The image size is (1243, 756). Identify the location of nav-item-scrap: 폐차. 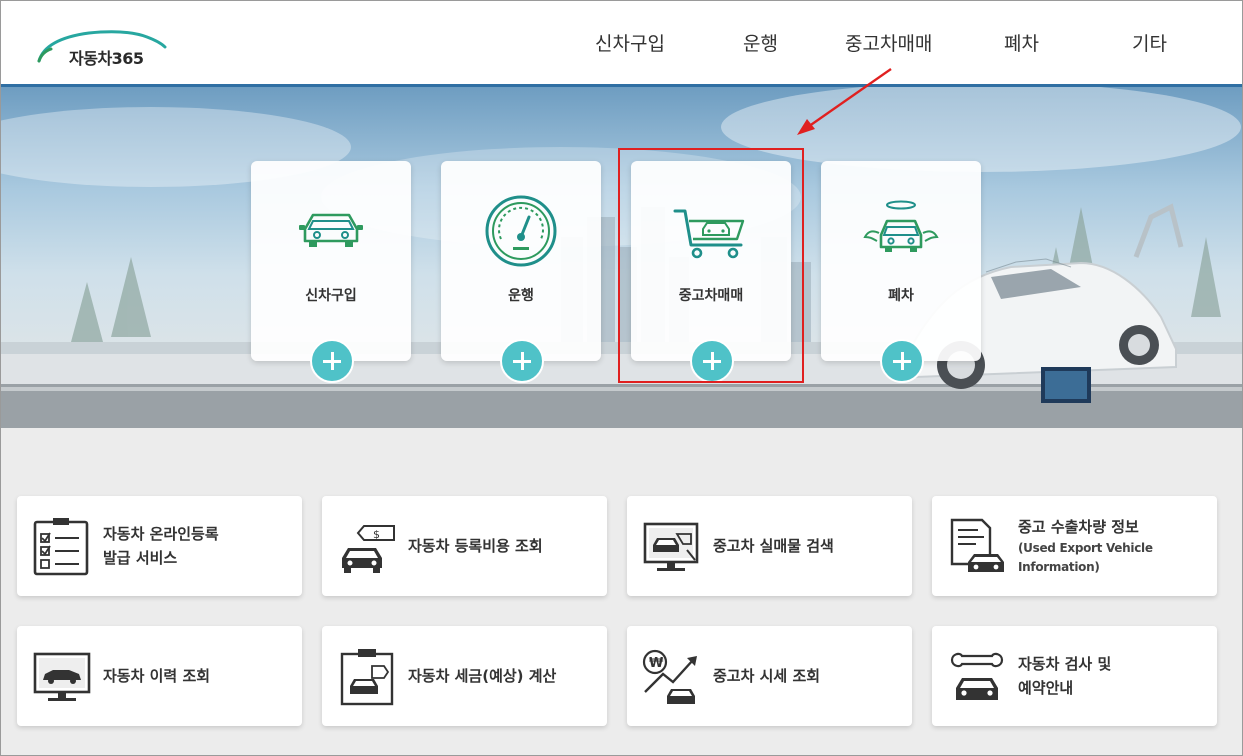
(1021, 42).